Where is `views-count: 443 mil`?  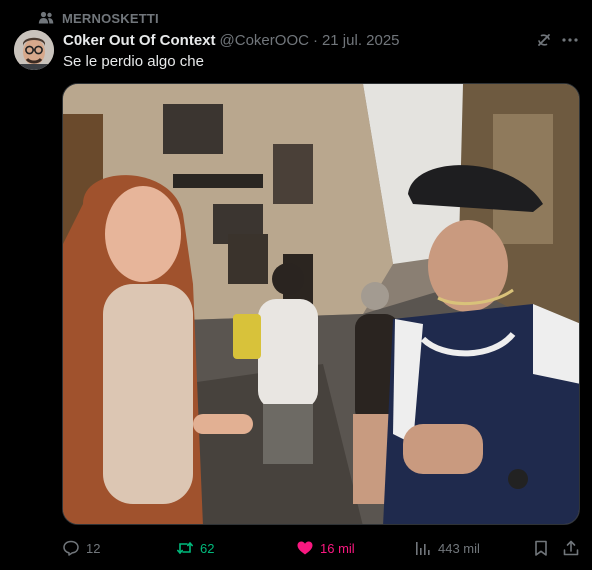 views-count: 443 mil is located at coordinates (459, 548).